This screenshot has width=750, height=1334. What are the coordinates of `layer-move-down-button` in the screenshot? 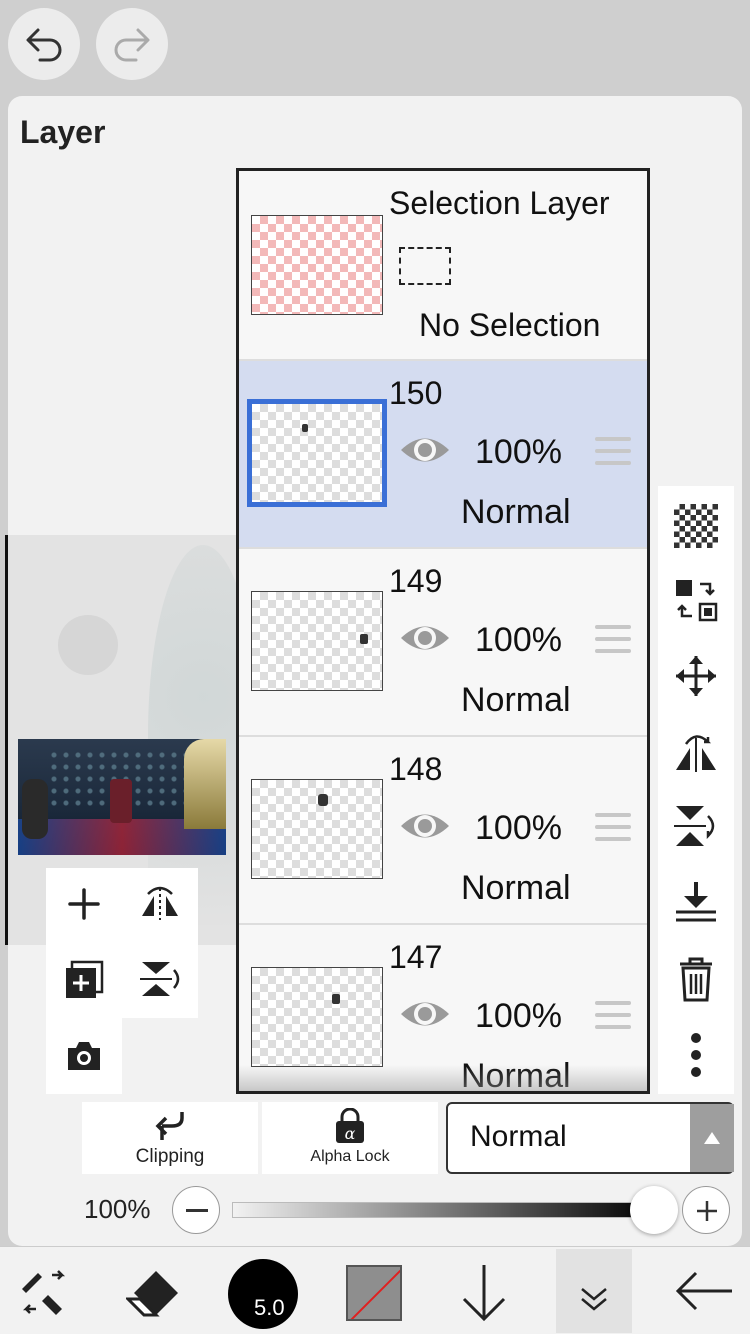 It's located at (484, 1295).